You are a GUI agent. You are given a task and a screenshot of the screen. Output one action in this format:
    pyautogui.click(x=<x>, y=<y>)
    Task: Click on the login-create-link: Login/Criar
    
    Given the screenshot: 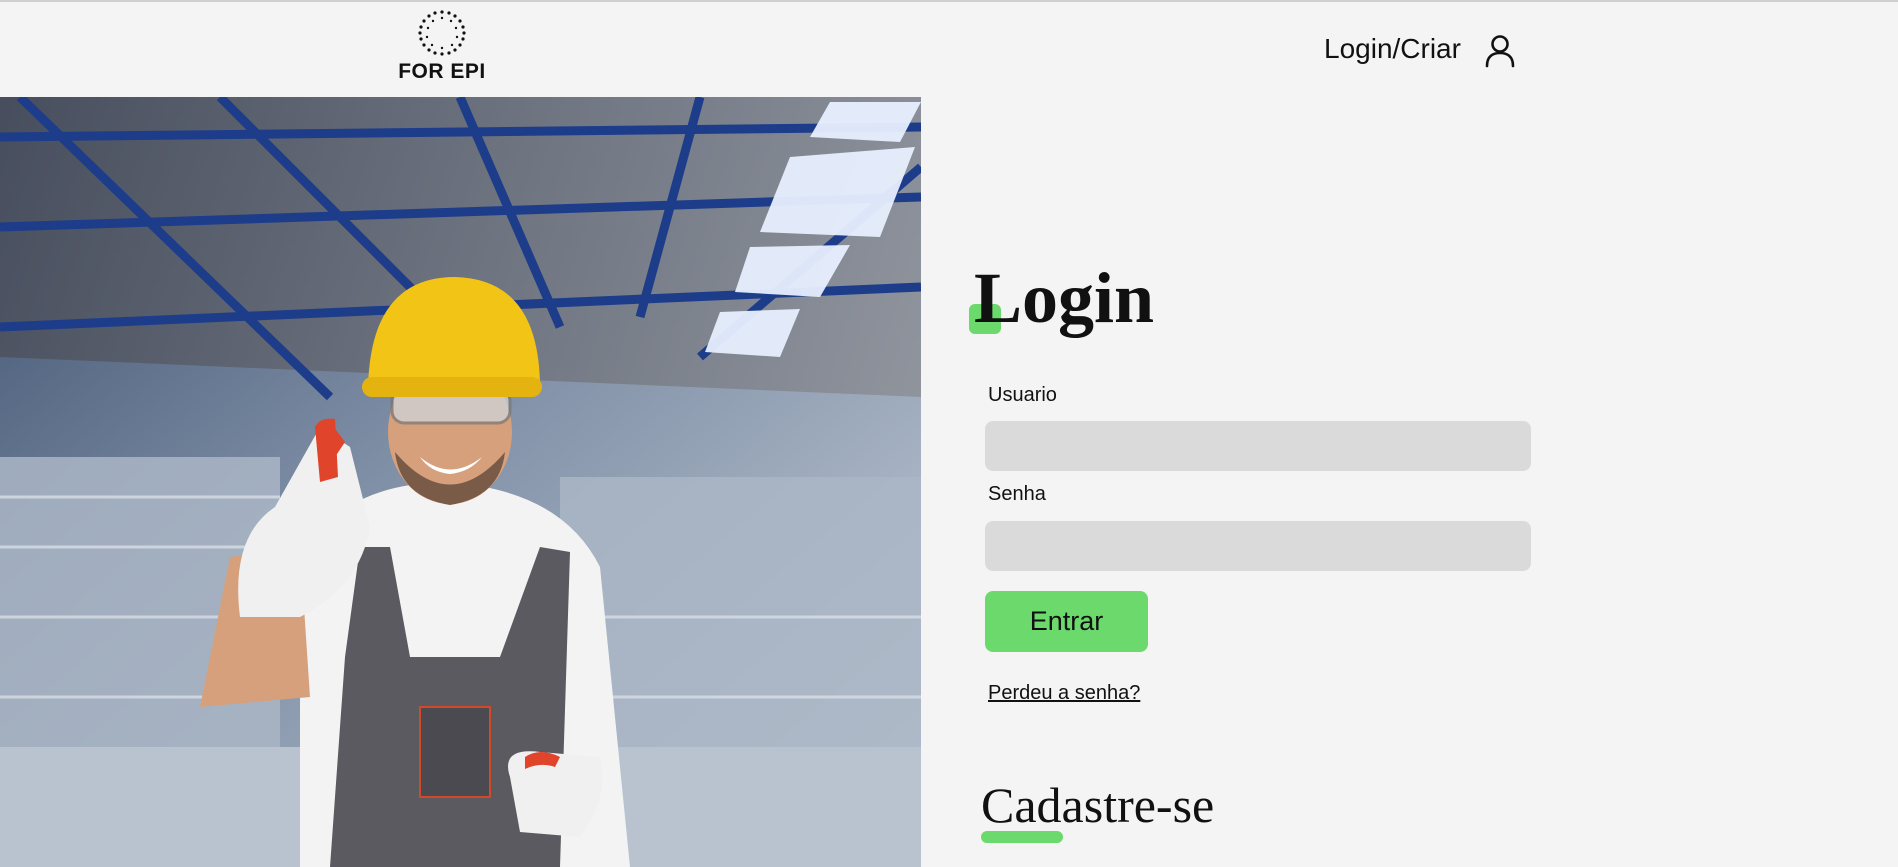 What is the action you would take?
    pyautogui.click(x=1392, y=49)
    